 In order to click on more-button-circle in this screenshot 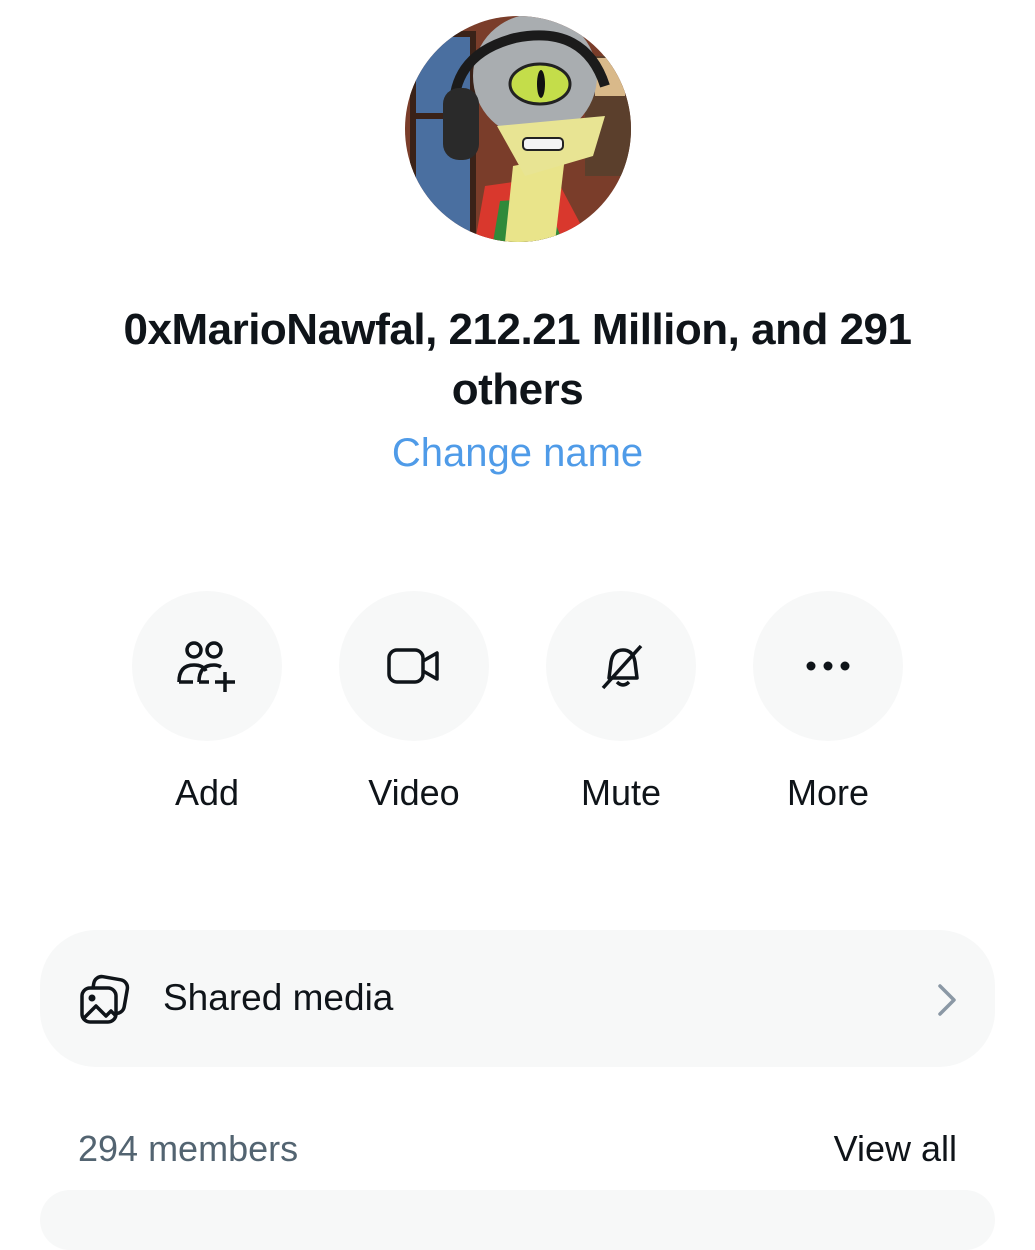, I will do `click(828, 666)`.